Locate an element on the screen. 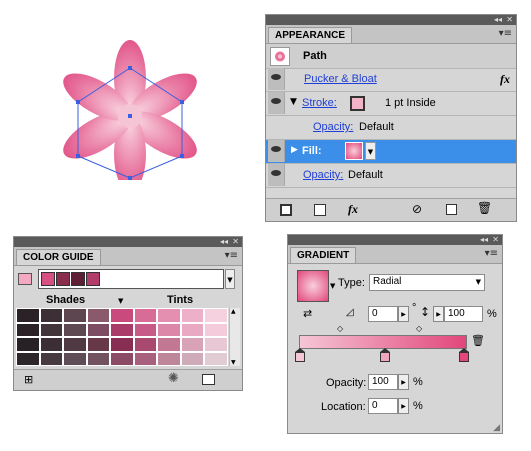  gradient-preview-swatch is located at coordinates (313, 286).